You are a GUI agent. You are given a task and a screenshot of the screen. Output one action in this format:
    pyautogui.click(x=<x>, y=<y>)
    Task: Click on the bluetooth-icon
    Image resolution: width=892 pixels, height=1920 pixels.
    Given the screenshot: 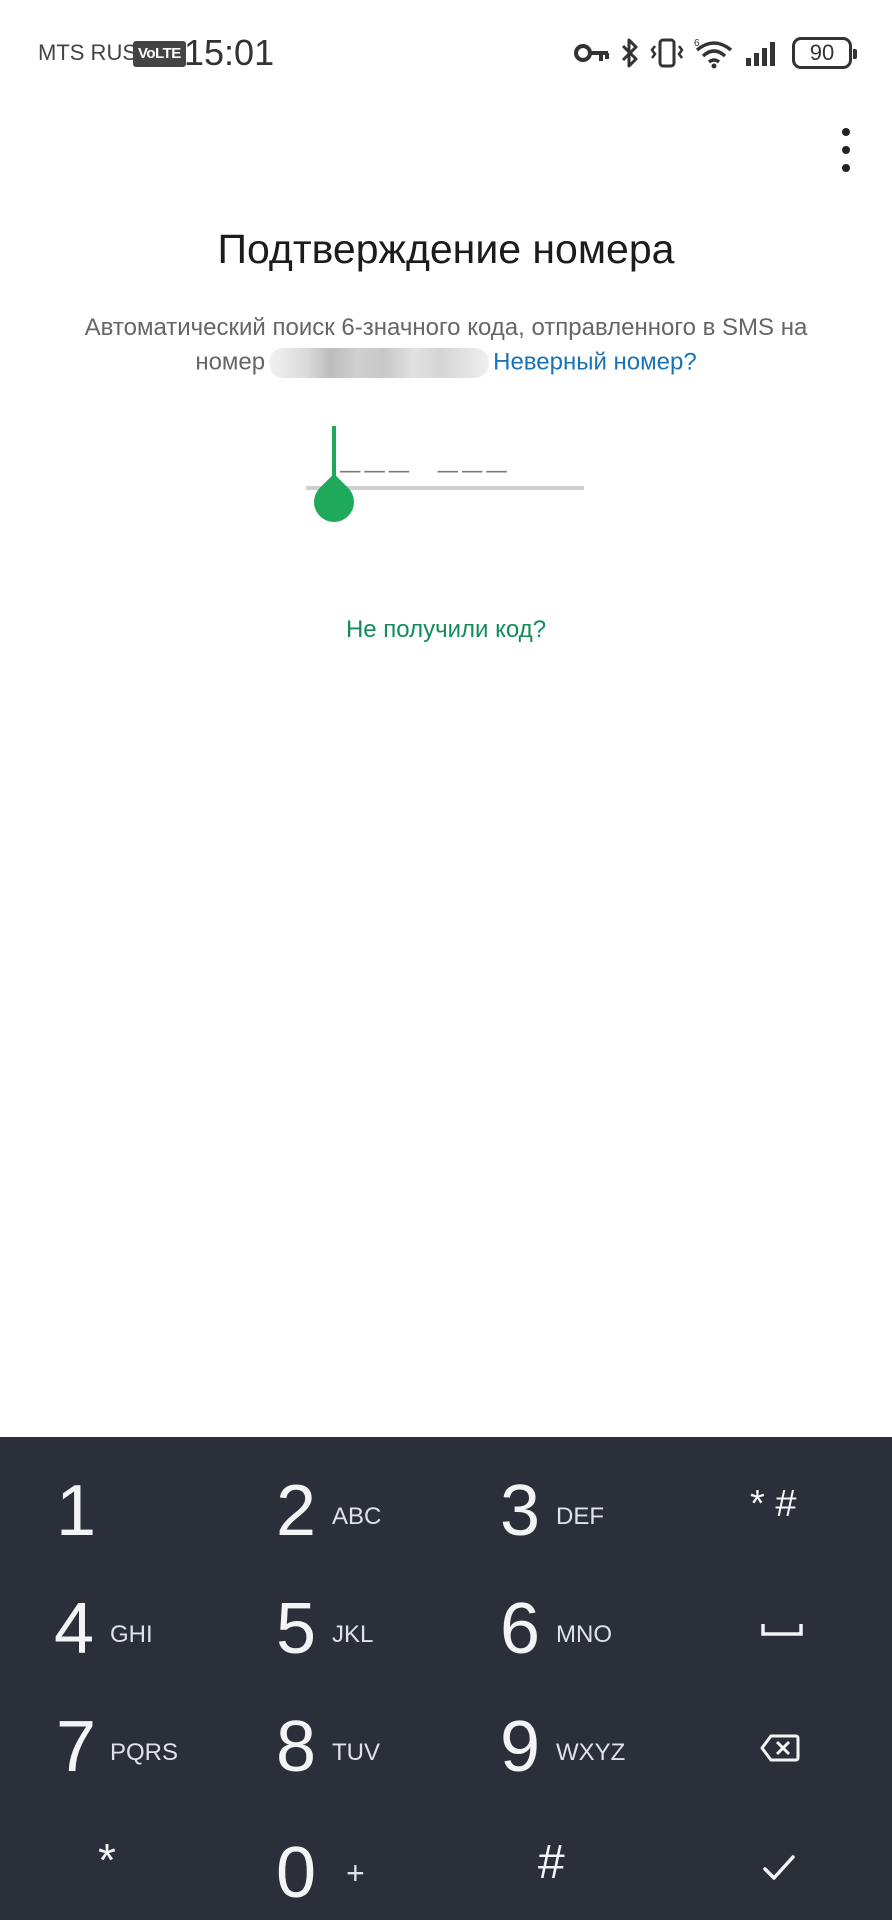 What is the action you would take?
    pyautogui.click(x=629, y=53)
    